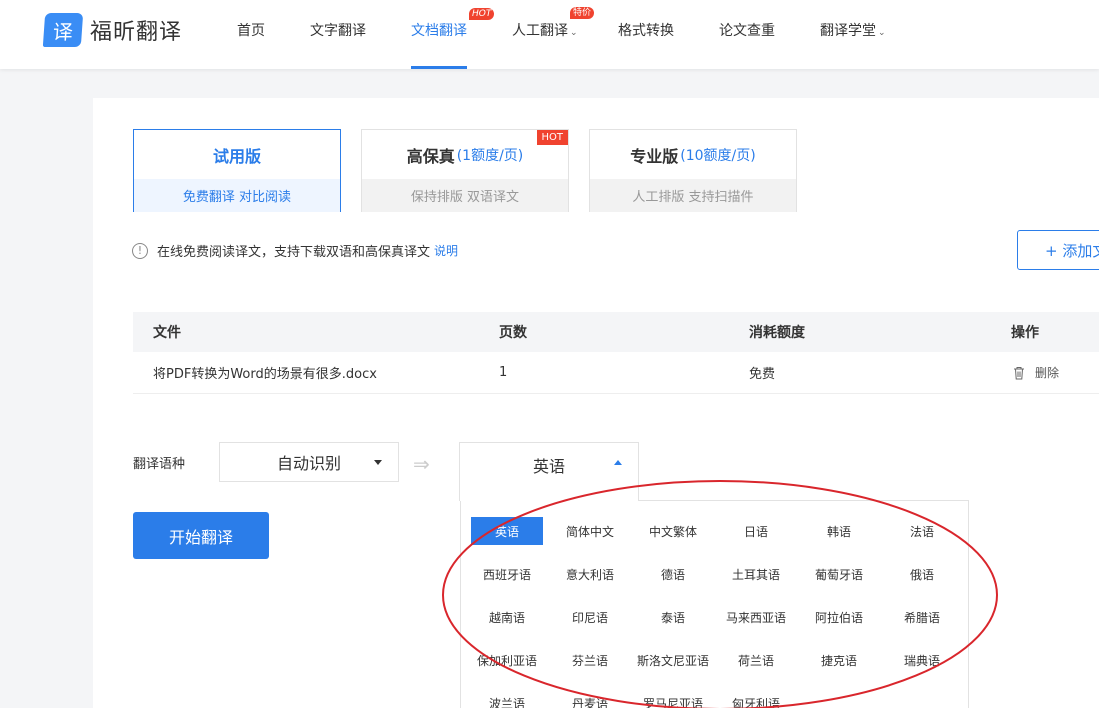 This screenshot has width=1099, height=708. I want to click on language-option: 泰语, so click(673, 617).